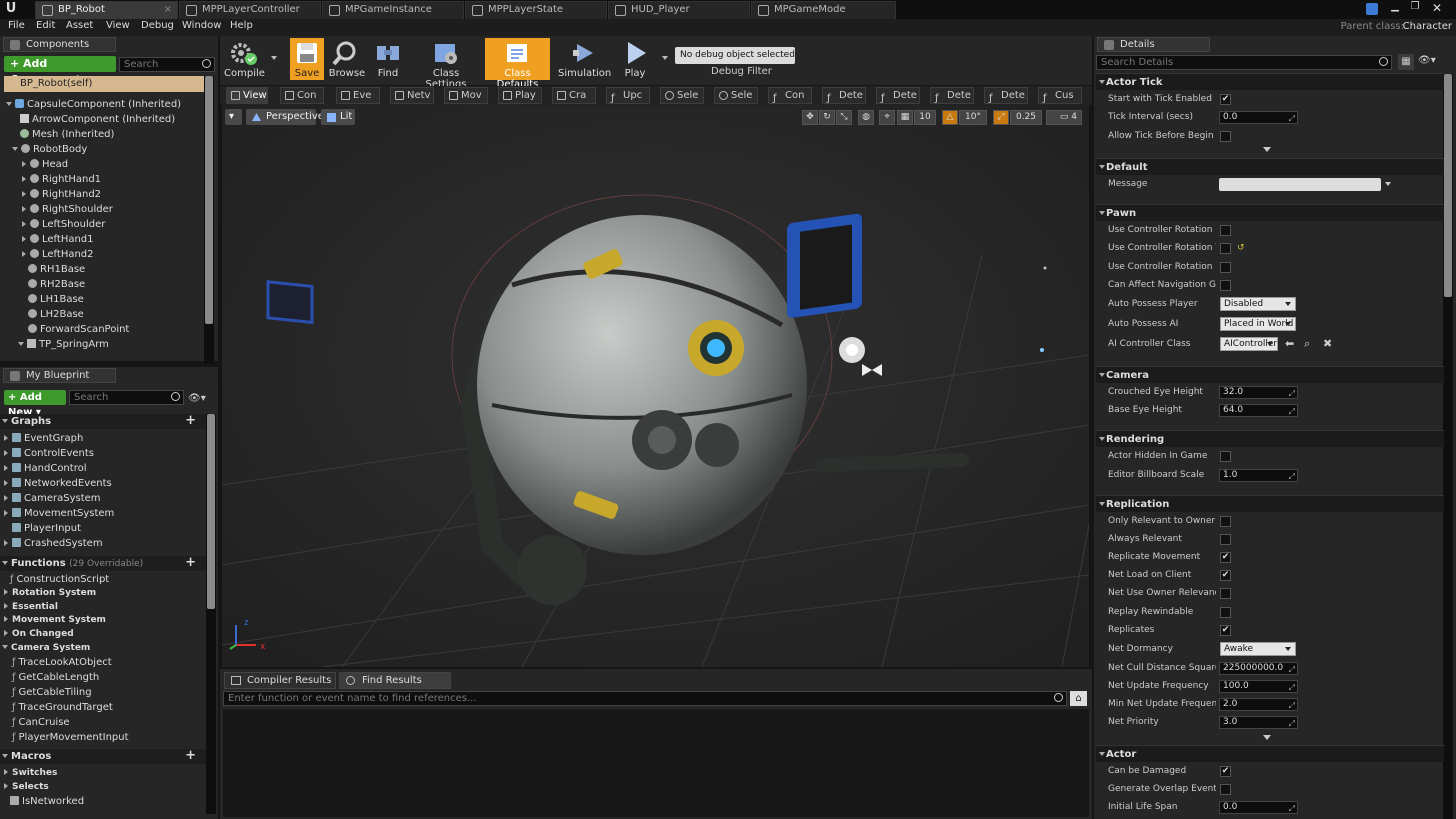 The width and height of the screenshot is (1456, 819). What do you see at coordinates (1437, 8) in the screenshot?
I see `close-window-button: ✕` at bounding box center [1437, 8].